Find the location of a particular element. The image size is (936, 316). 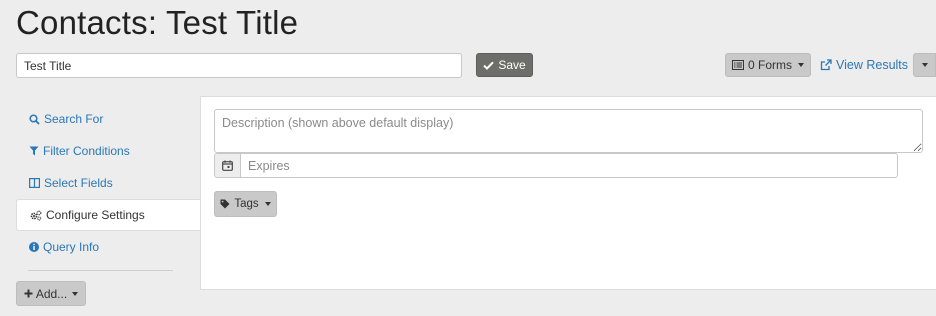

forms-button-label: 0 Forms is located at coordinates (769, 65).